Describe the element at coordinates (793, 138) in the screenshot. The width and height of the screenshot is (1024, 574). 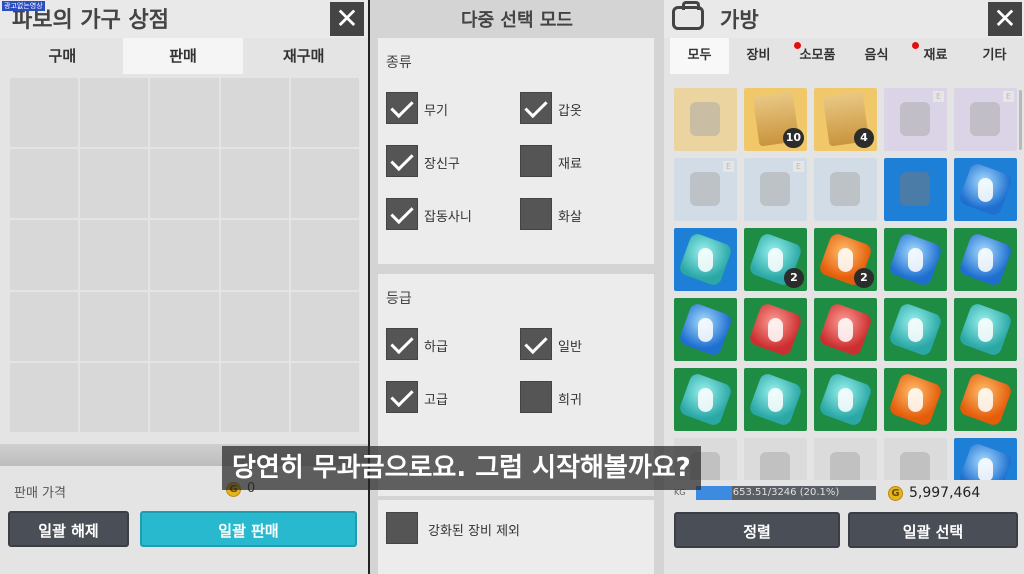
I see `item-count-badge: 10` at that location.